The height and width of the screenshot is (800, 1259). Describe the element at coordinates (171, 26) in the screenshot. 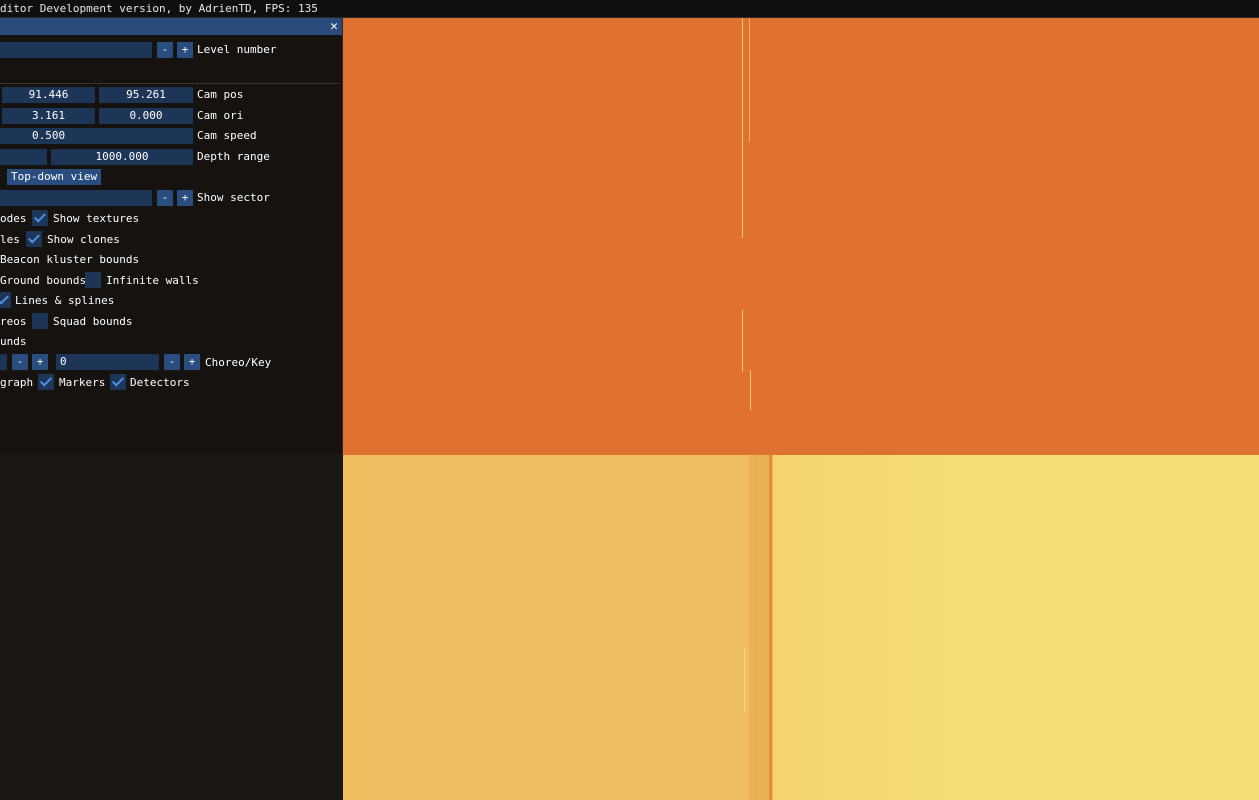

I see `panel-header` at that location.